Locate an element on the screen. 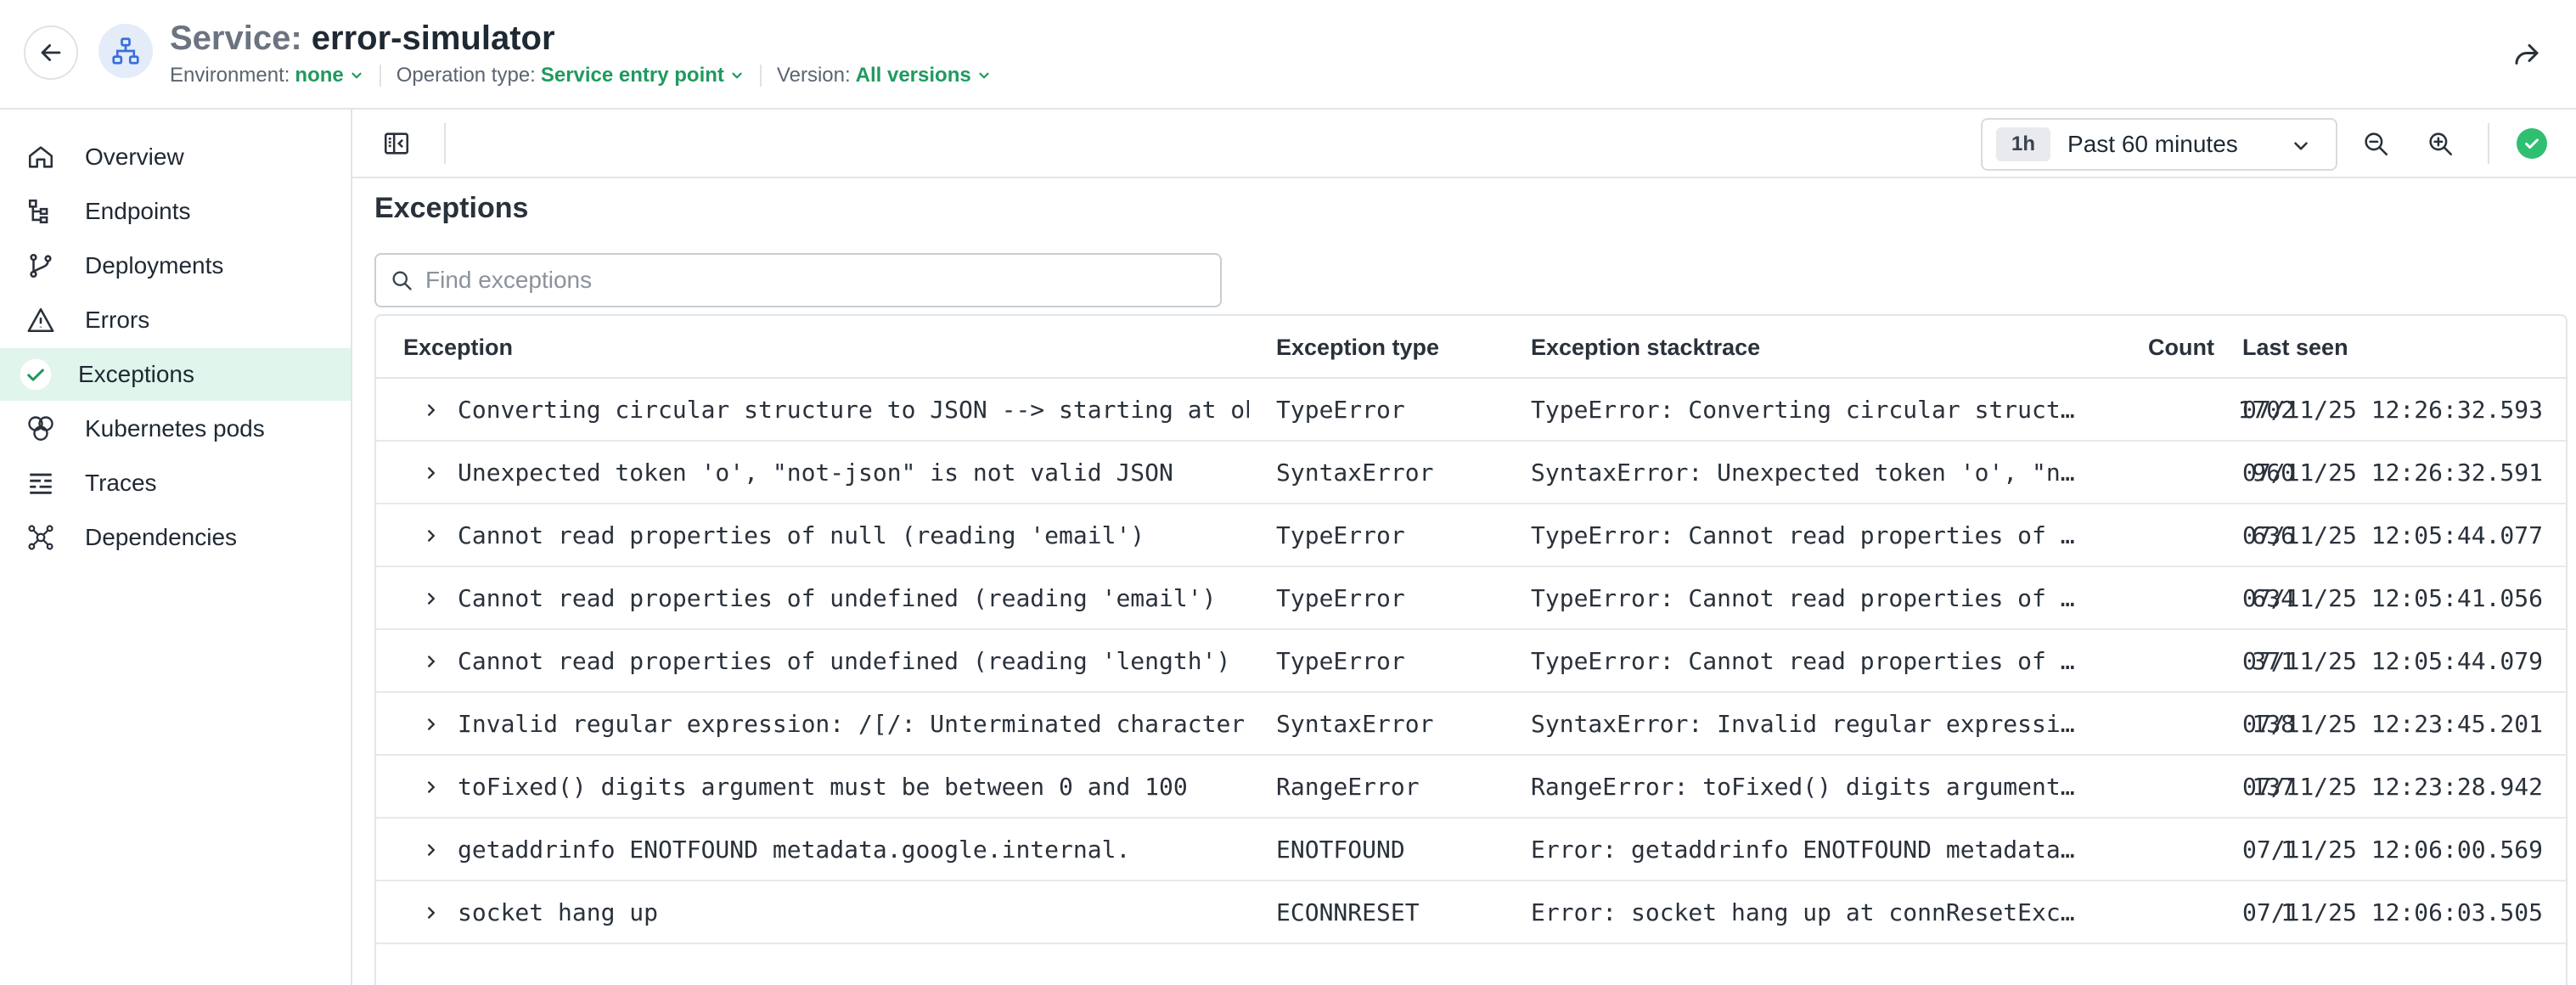  sidebar-item-label: Errors is located at coordinates (117, 320).